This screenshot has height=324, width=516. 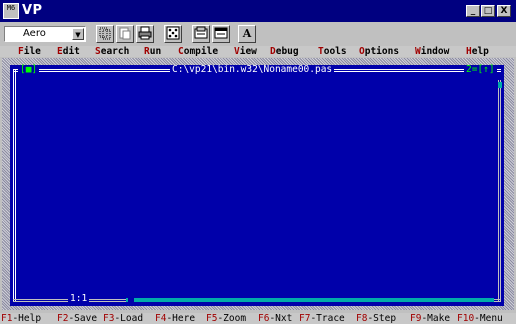 I want to click on menu-label: un, so click(x=155, y=51).